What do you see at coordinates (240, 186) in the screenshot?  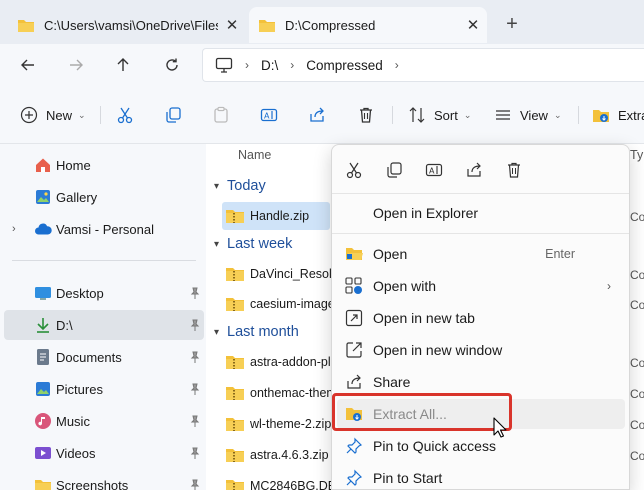 I see `group-header-today: ▾ Today` at bounding box center [240, 186].